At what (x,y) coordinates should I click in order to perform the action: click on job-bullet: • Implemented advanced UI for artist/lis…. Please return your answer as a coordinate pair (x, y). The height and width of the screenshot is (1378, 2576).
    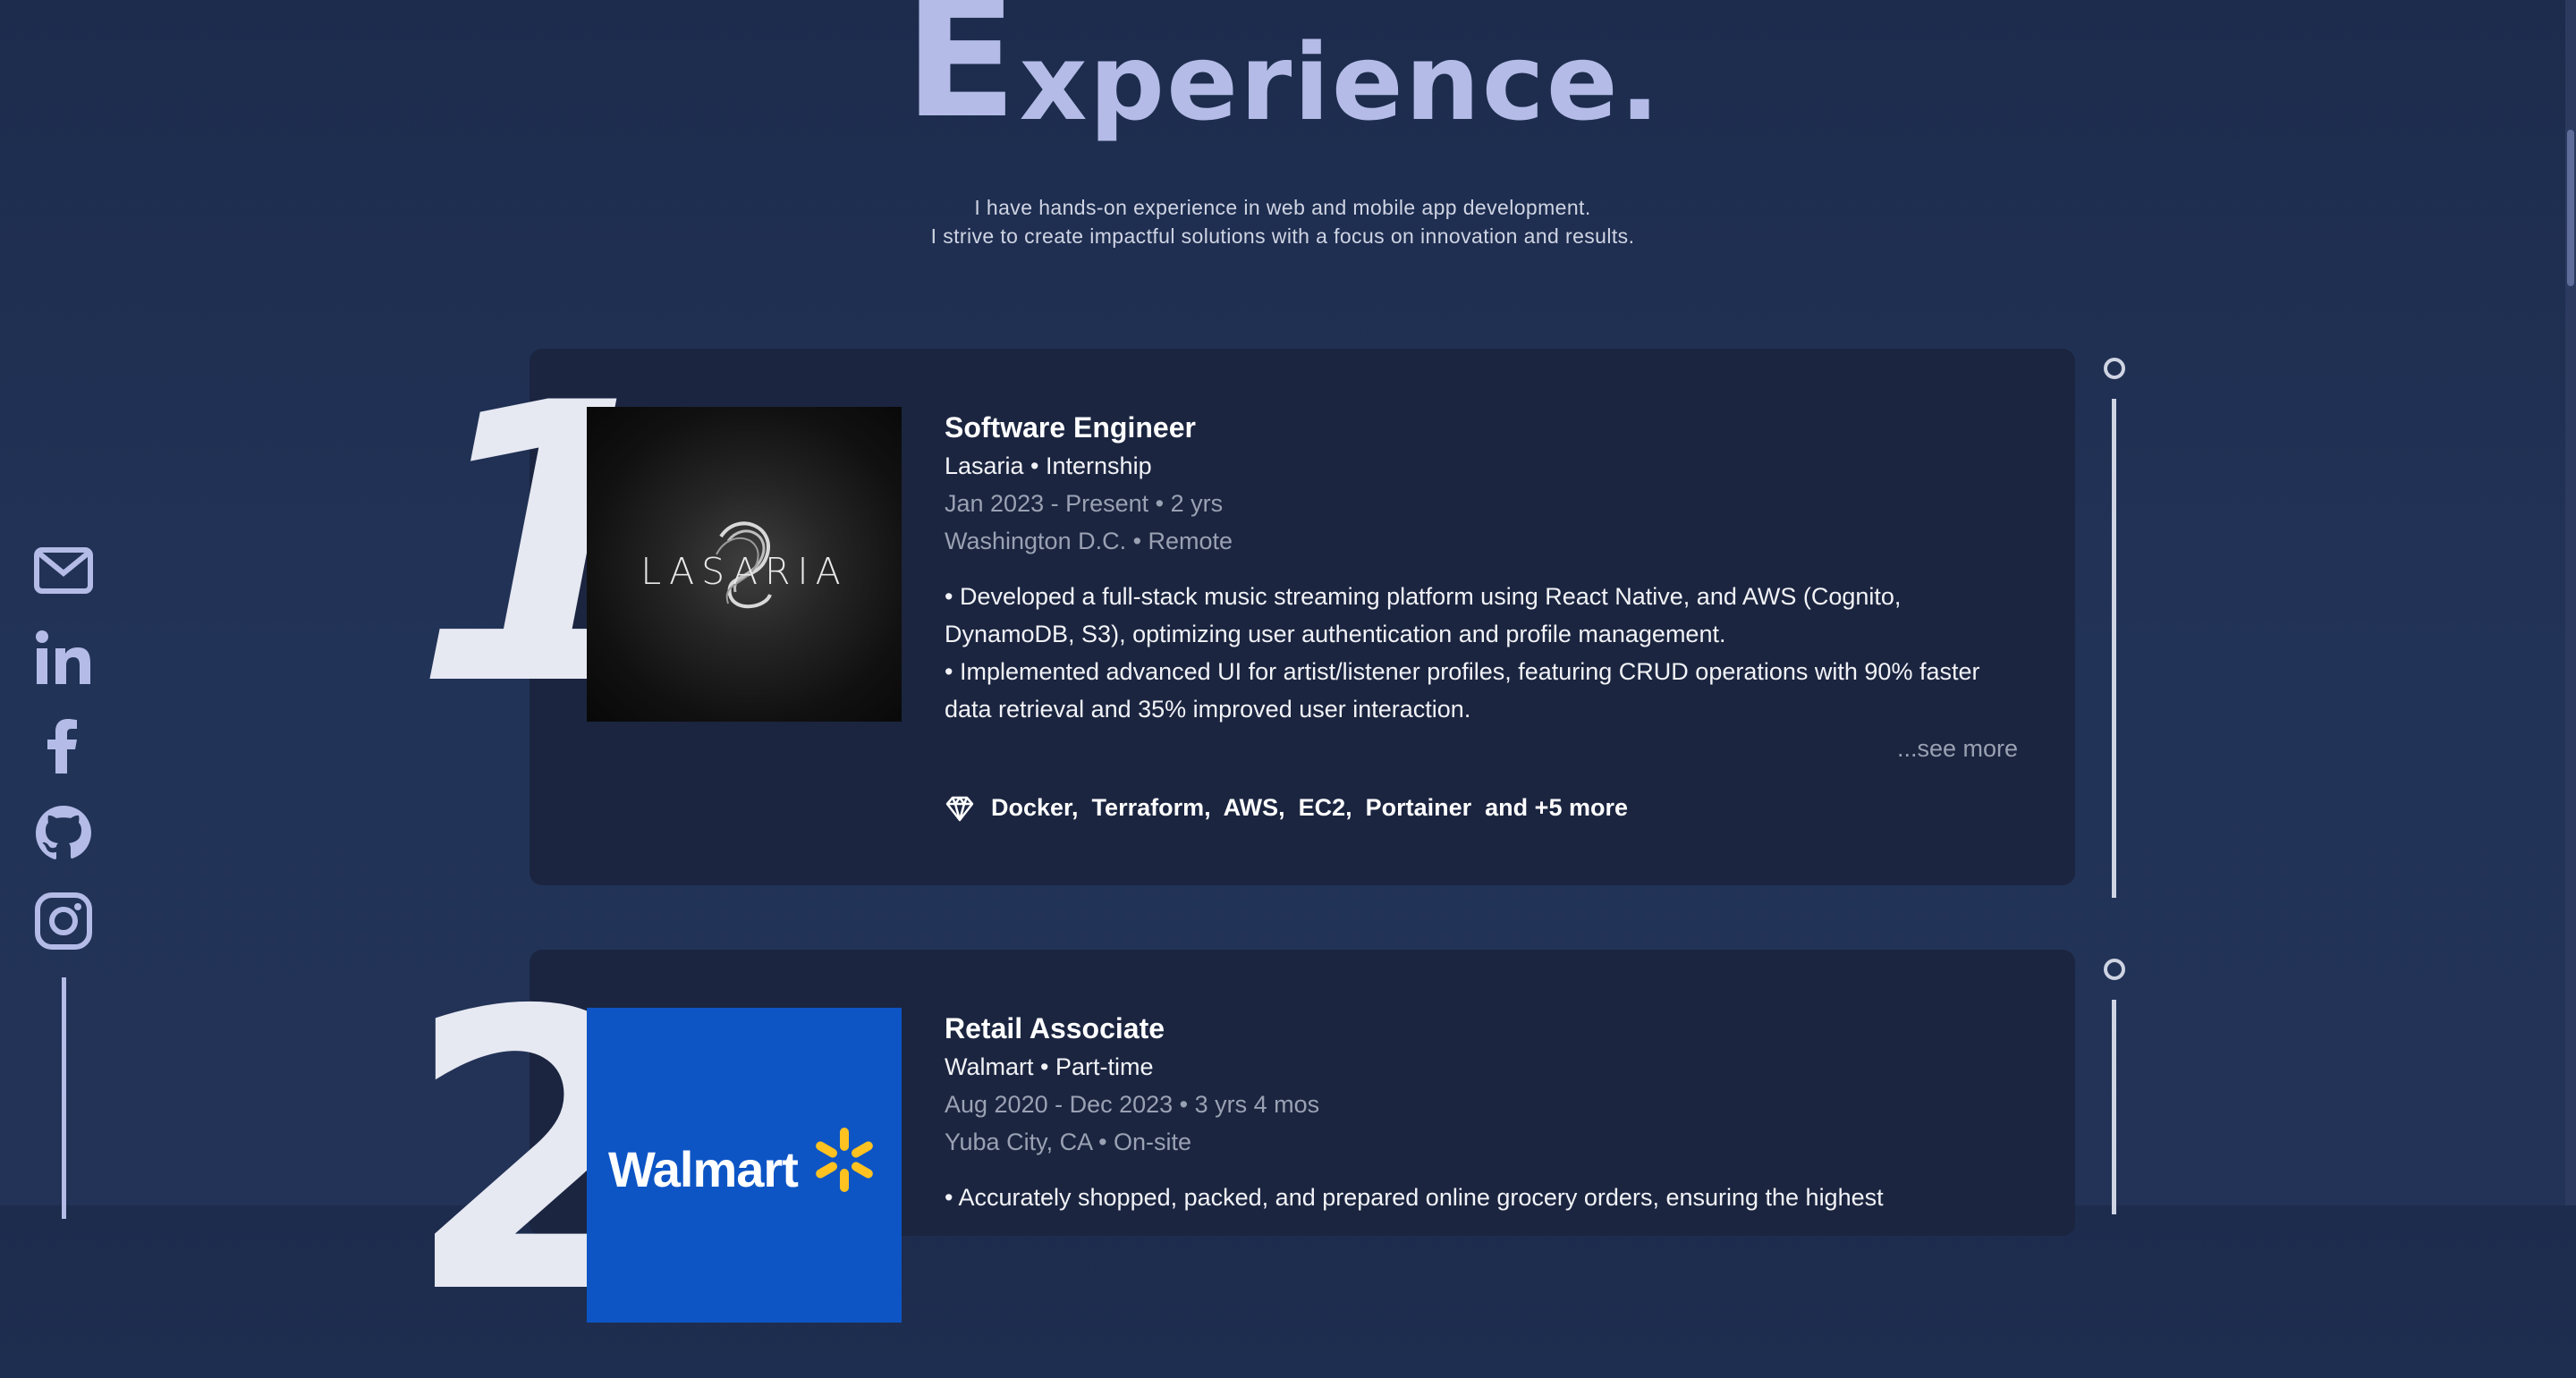
    Looking at the image, I should click on (1462, 690).